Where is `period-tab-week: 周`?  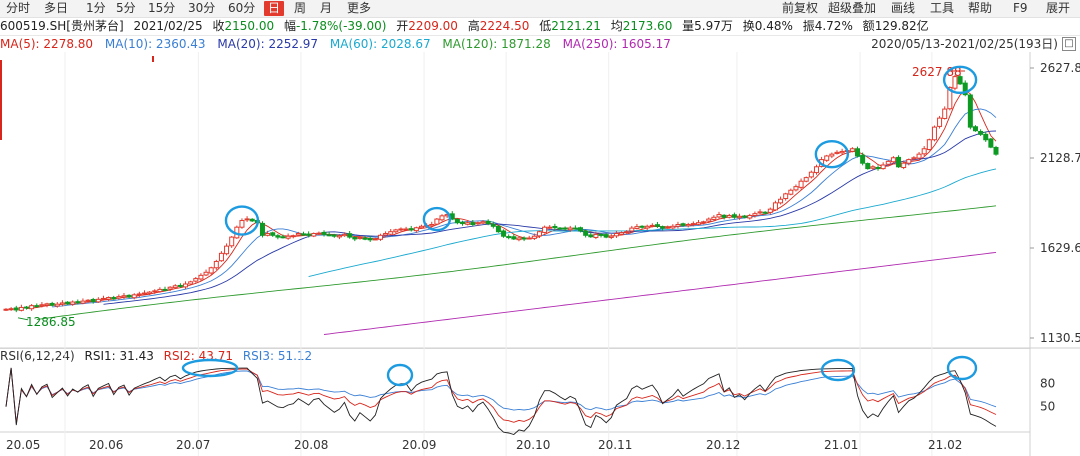
period-tab-week: 周 is located at coordinates (300, 8).